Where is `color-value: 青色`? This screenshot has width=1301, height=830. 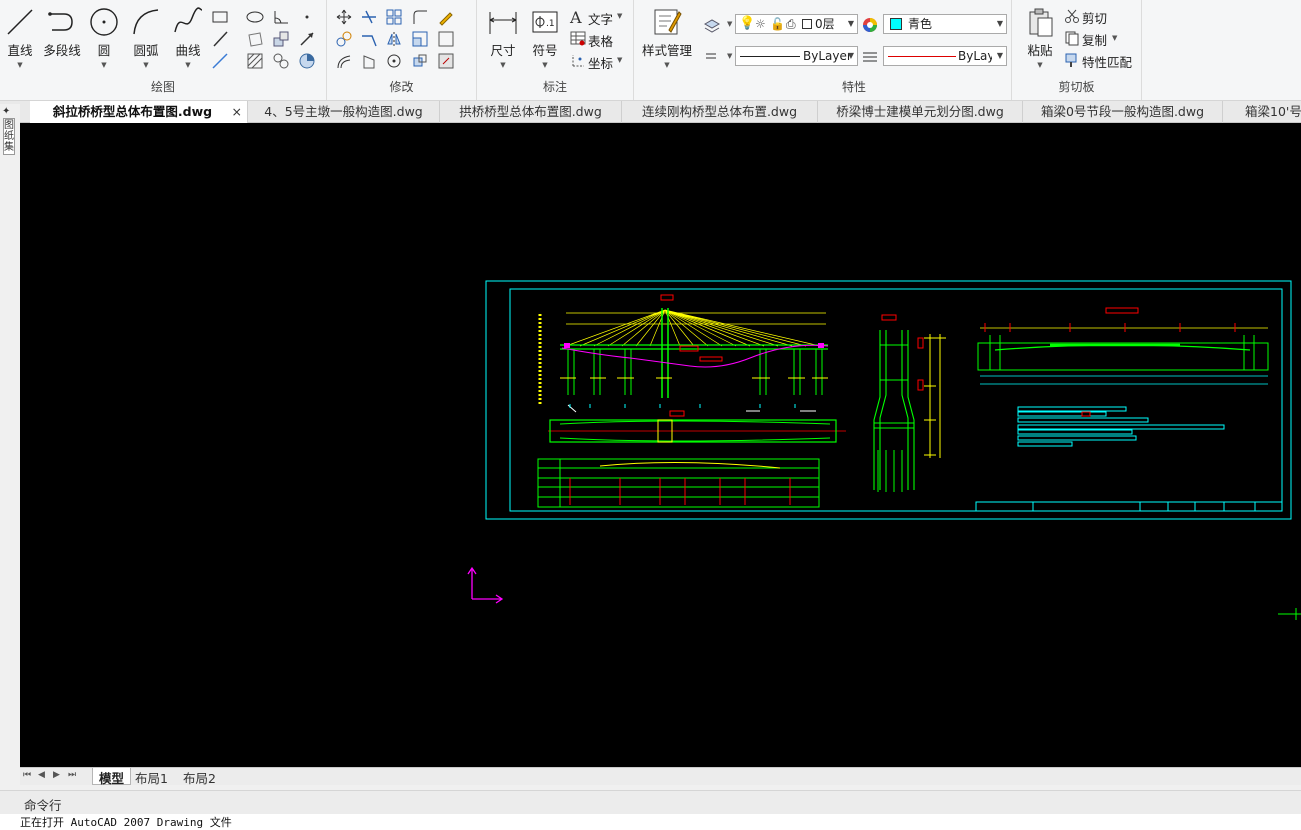
color-value: 青色 is located at coordinates (920, 24).